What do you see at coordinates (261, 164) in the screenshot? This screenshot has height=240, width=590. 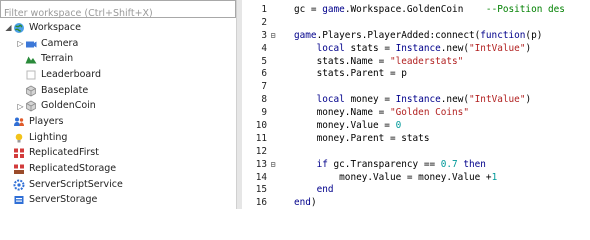 I see `line-number: 13` at bounding box center [261, 164].